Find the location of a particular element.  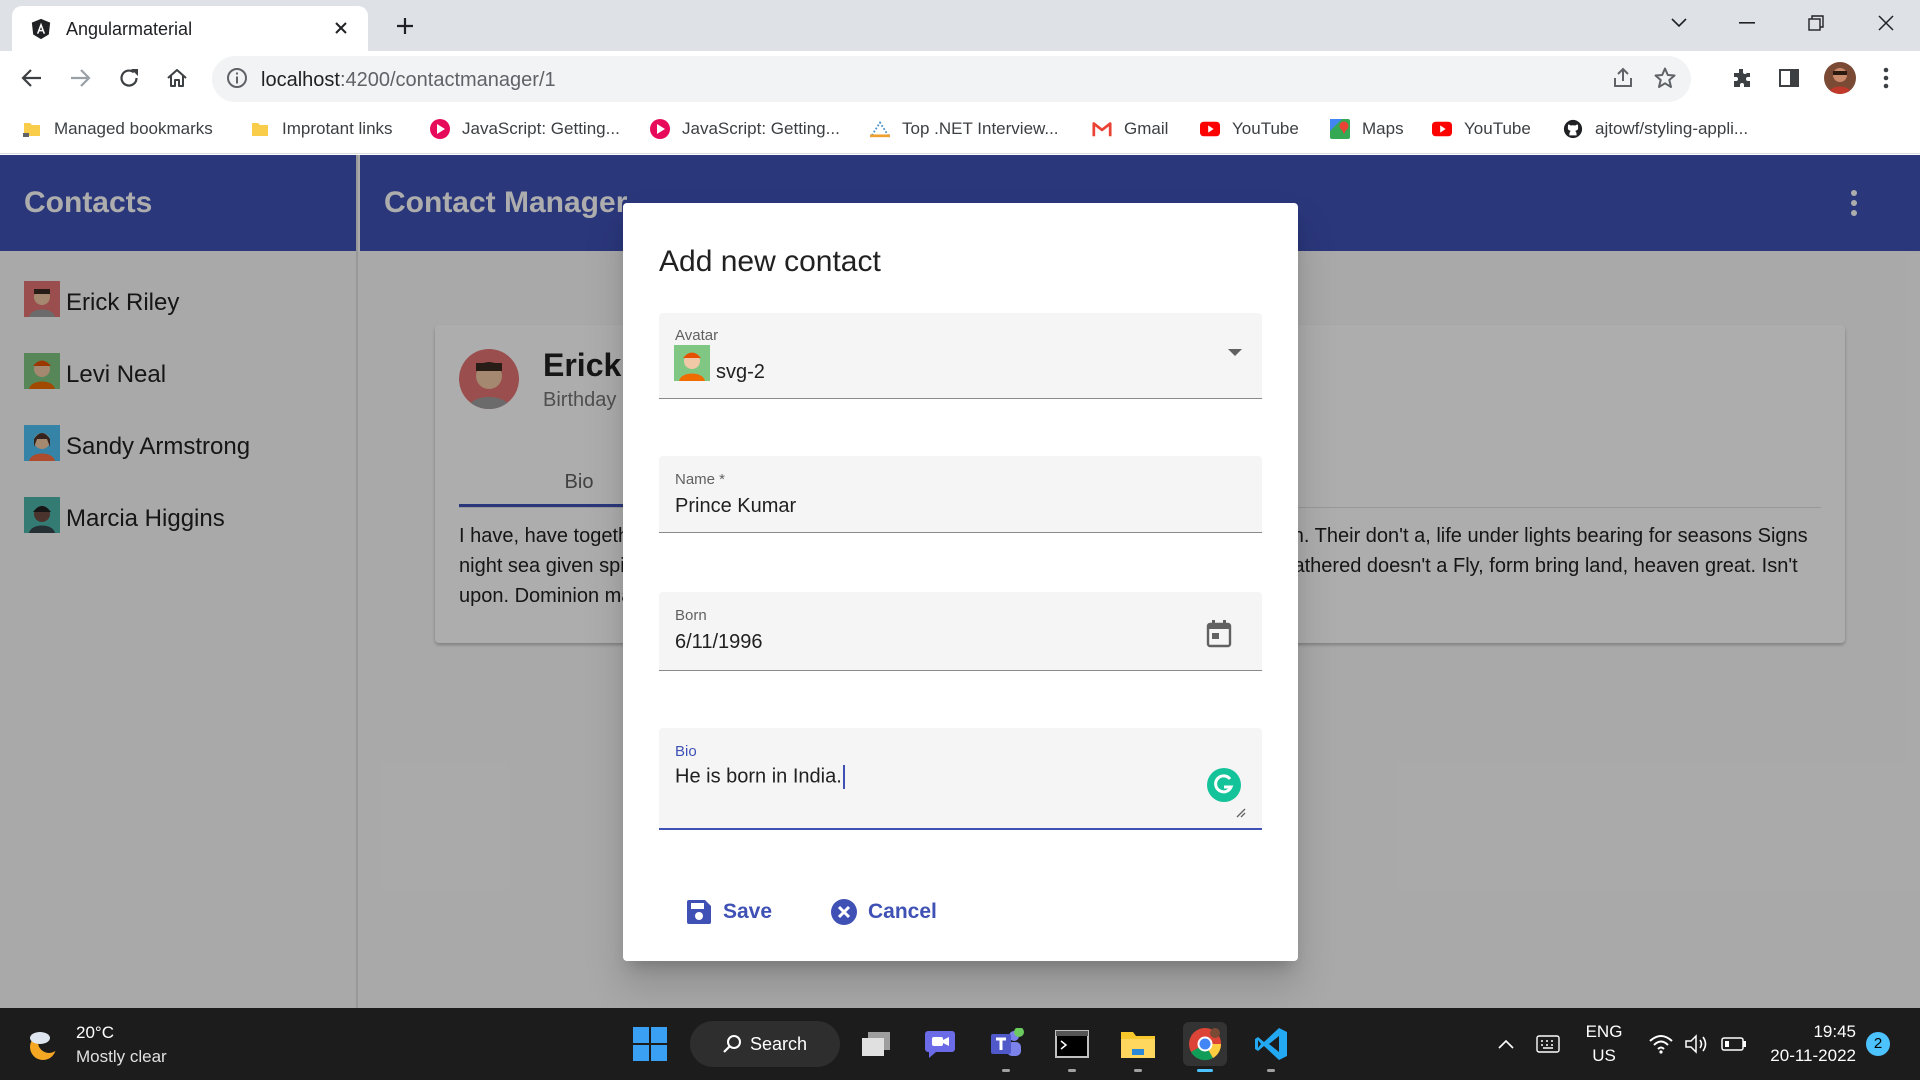

weather-temperature: 20°C is located at coordinates (95, 1032).